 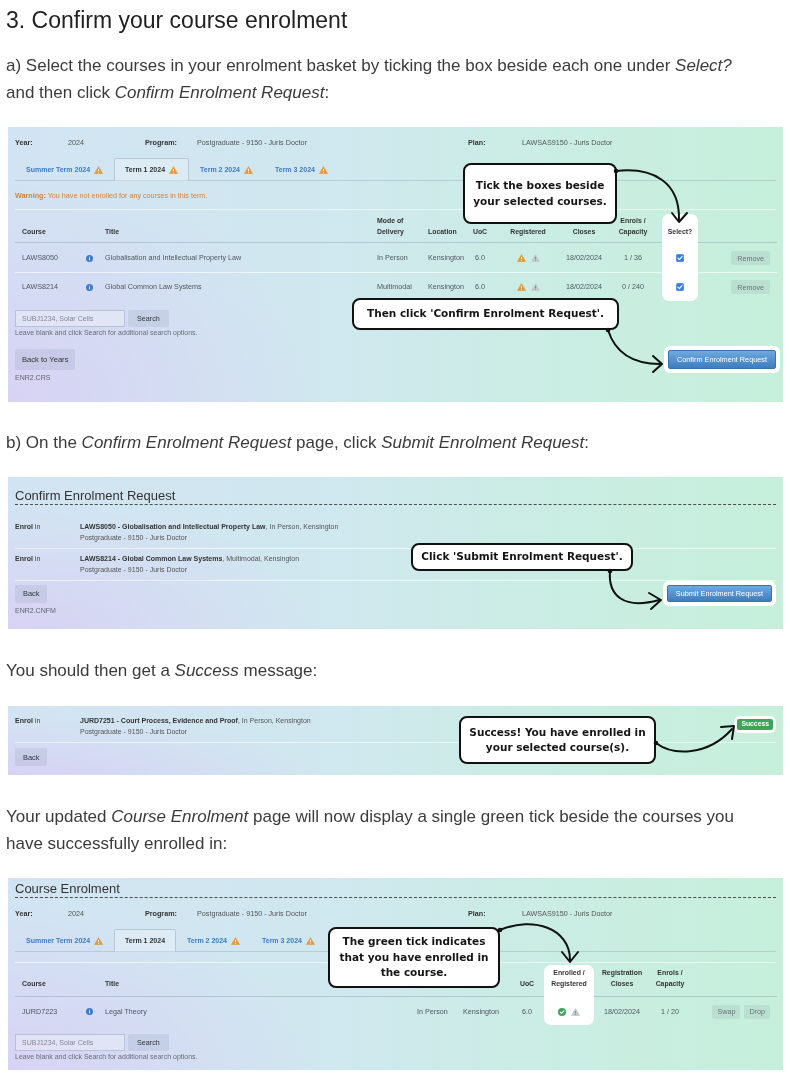 What do you see at coordinates (540, 193) in the screenshot?
I see `callout: Tick the boxes beside your selected courses.` at bounding box center [540, 193].